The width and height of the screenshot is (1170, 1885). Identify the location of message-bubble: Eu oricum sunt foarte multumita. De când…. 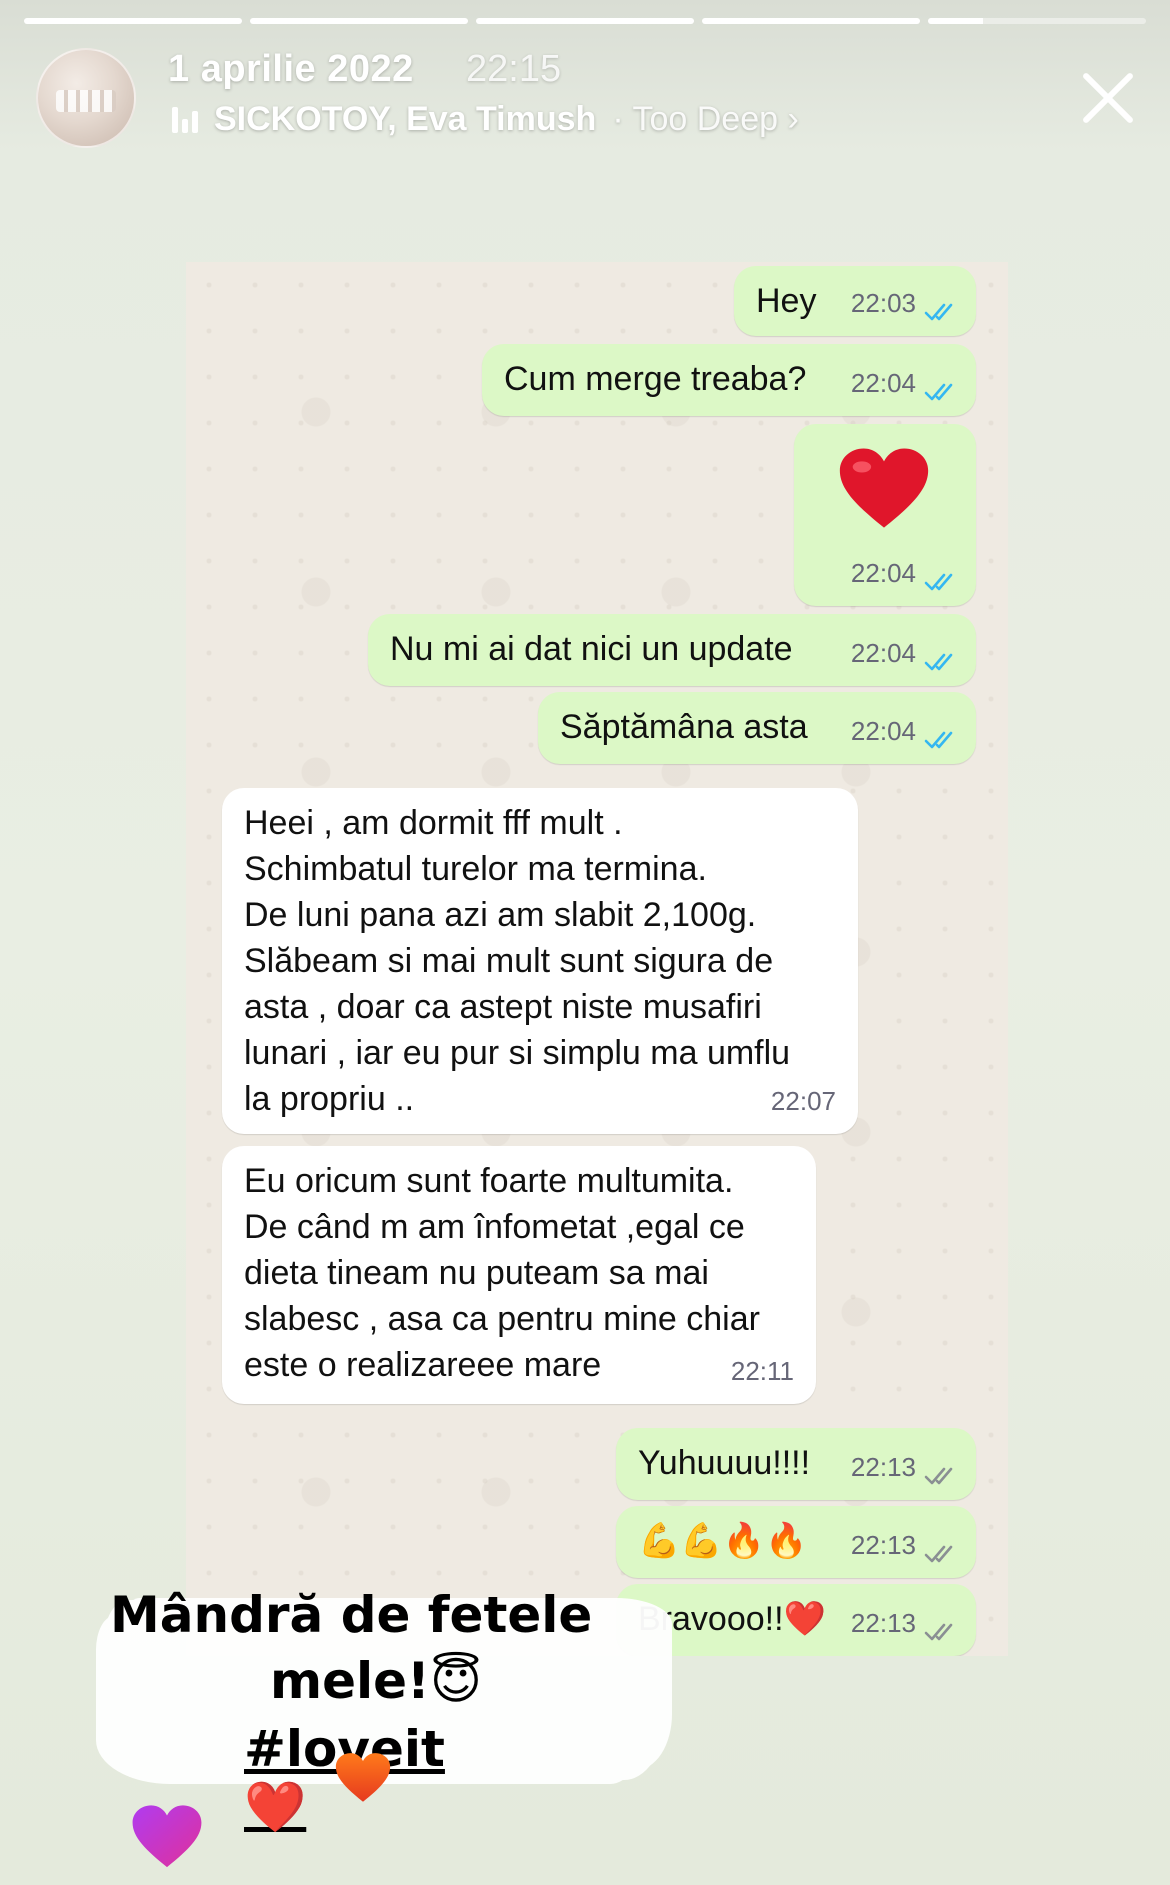
(519, 1275).